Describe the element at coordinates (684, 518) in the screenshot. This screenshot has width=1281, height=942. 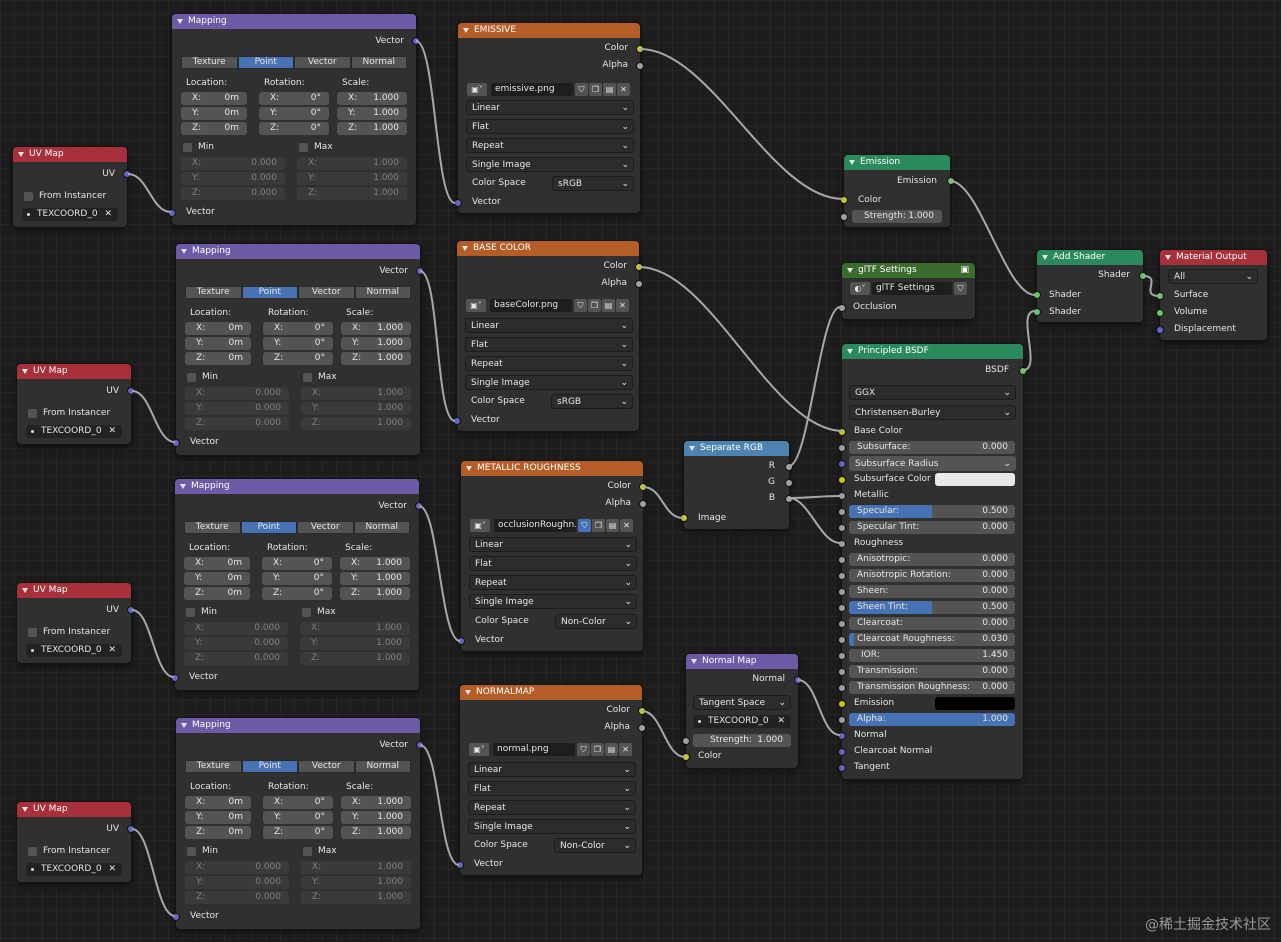
I see `socket-image-in` at that location.